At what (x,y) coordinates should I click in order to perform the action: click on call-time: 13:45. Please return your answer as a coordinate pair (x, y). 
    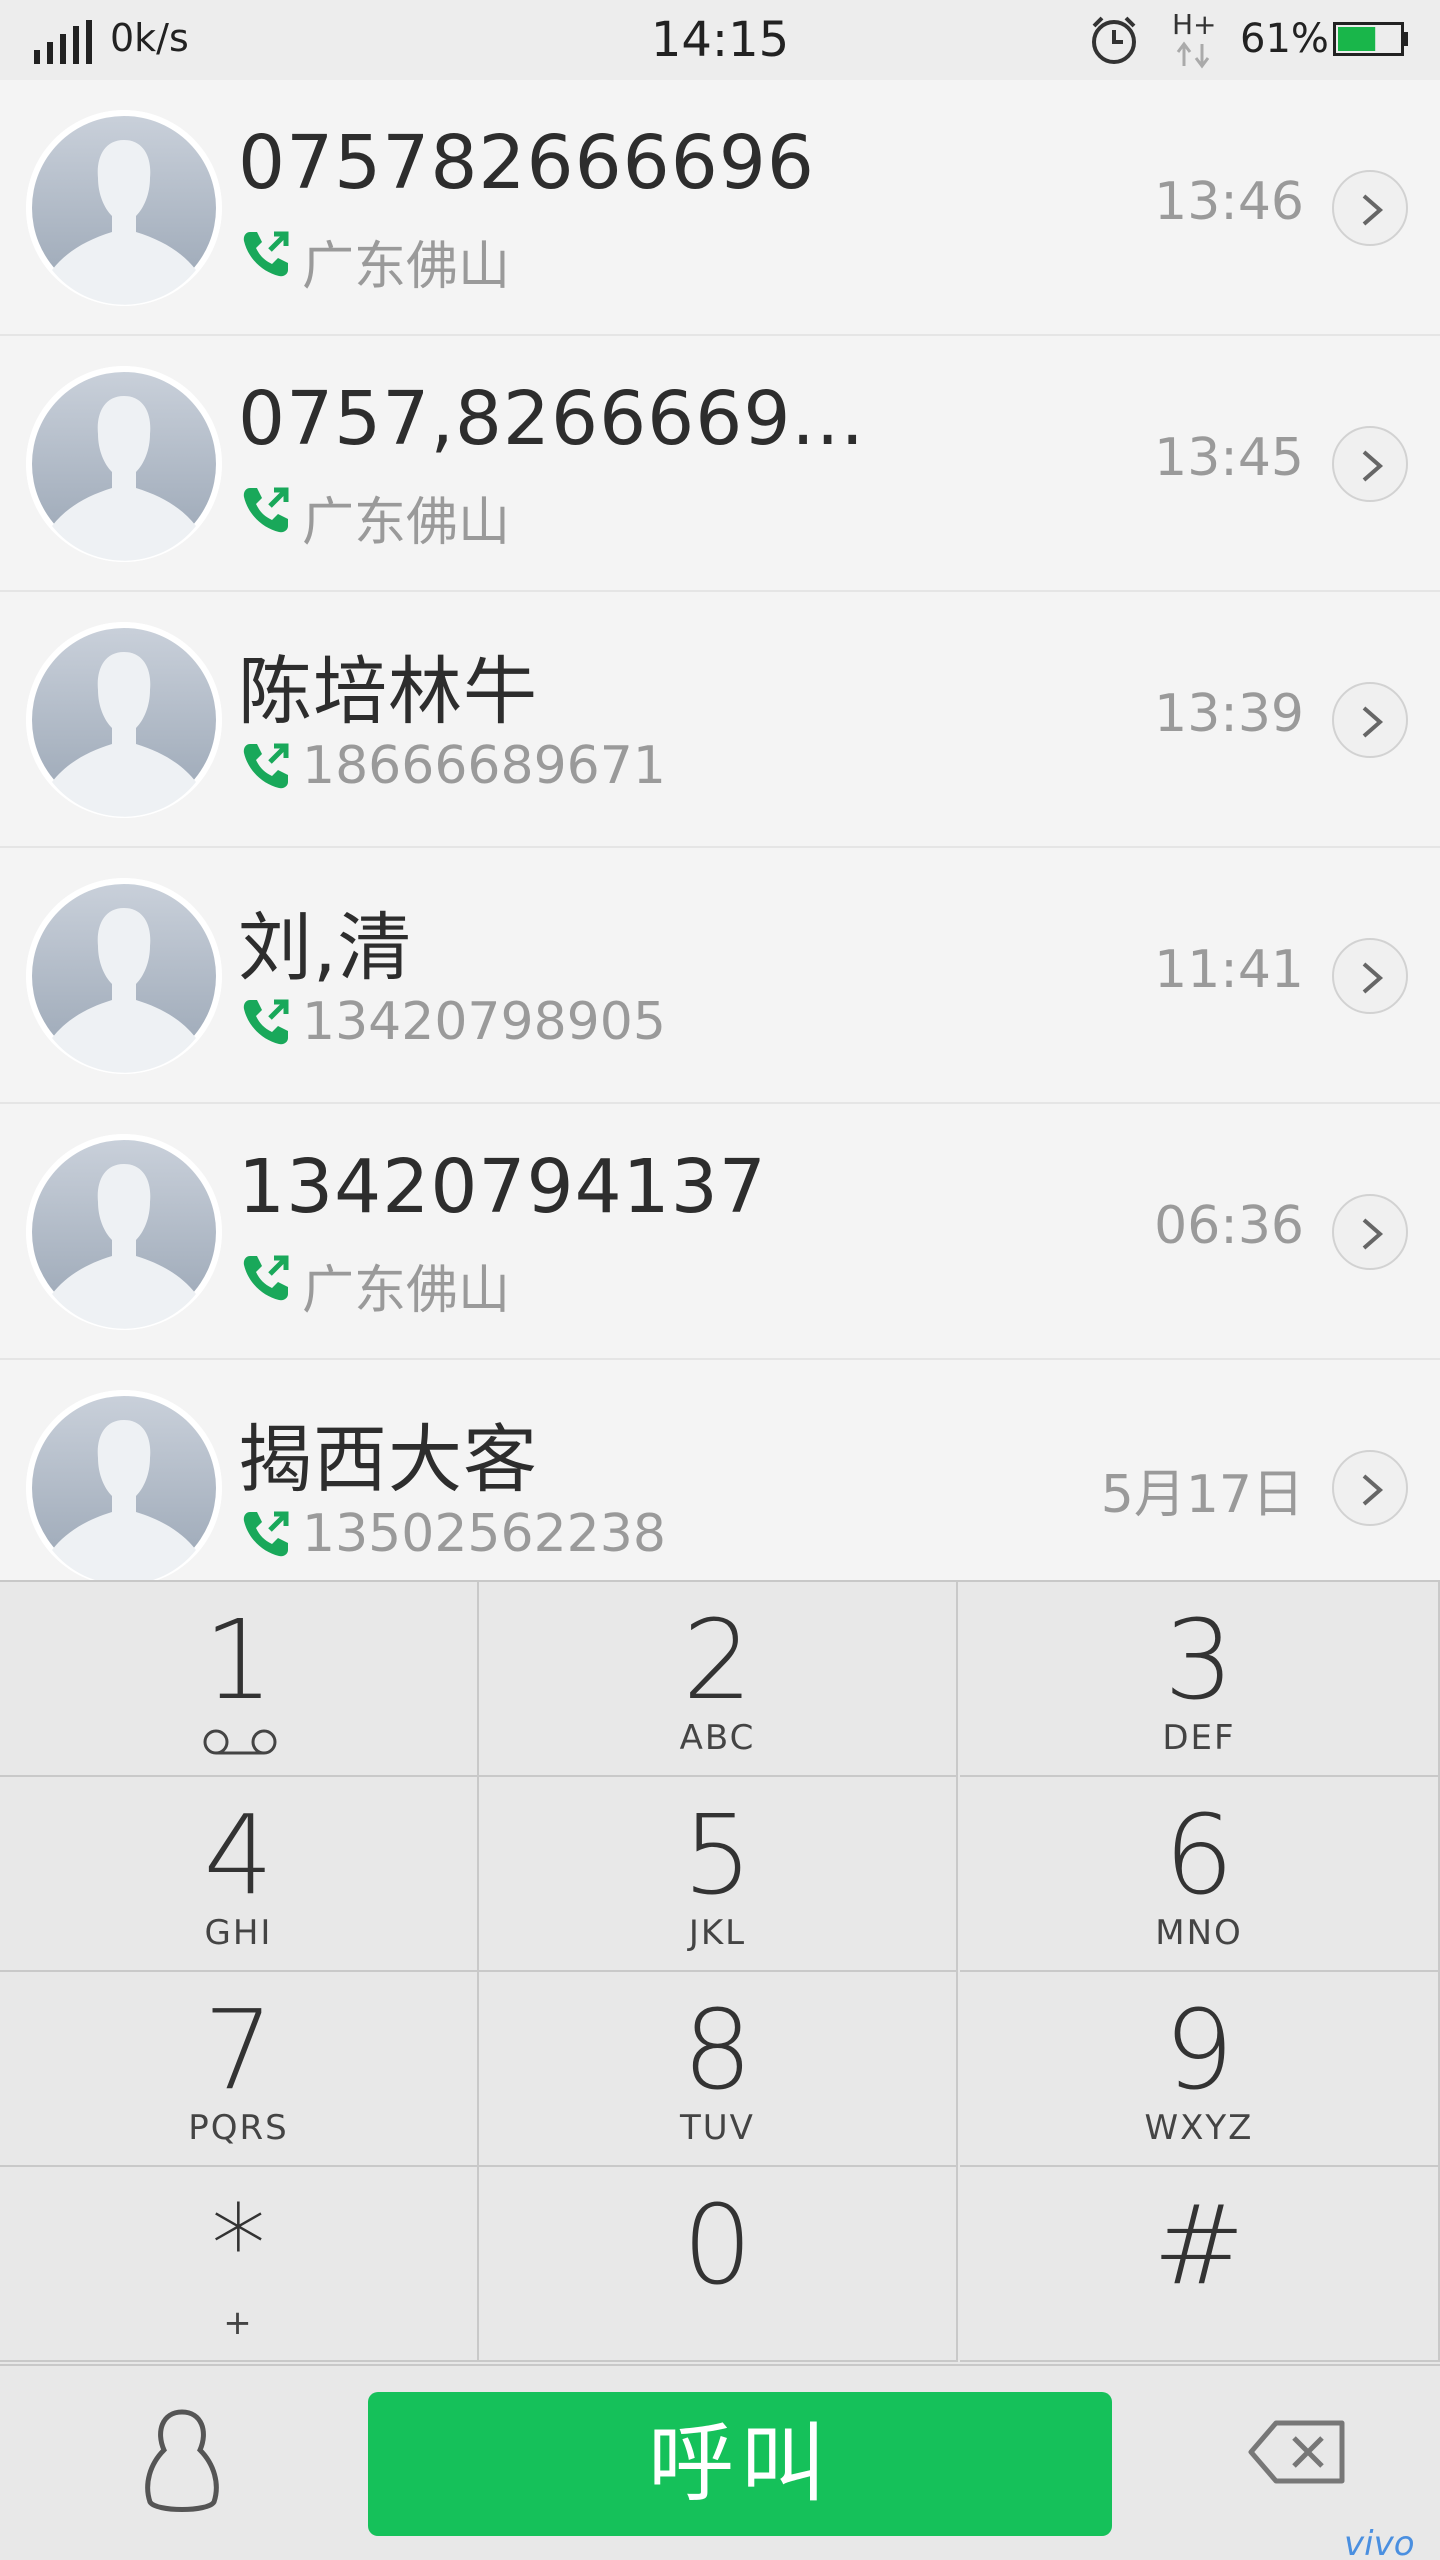
    Looking at the image, I should click on (1229, 458).